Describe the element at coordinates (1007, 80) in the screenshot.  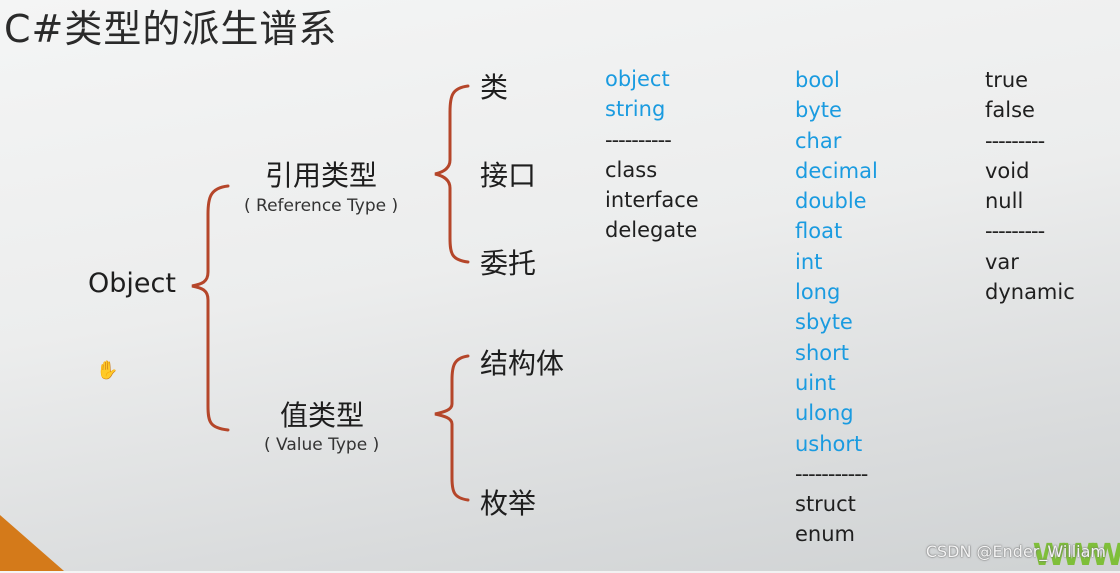
I see `keyword-true: true` at that location.